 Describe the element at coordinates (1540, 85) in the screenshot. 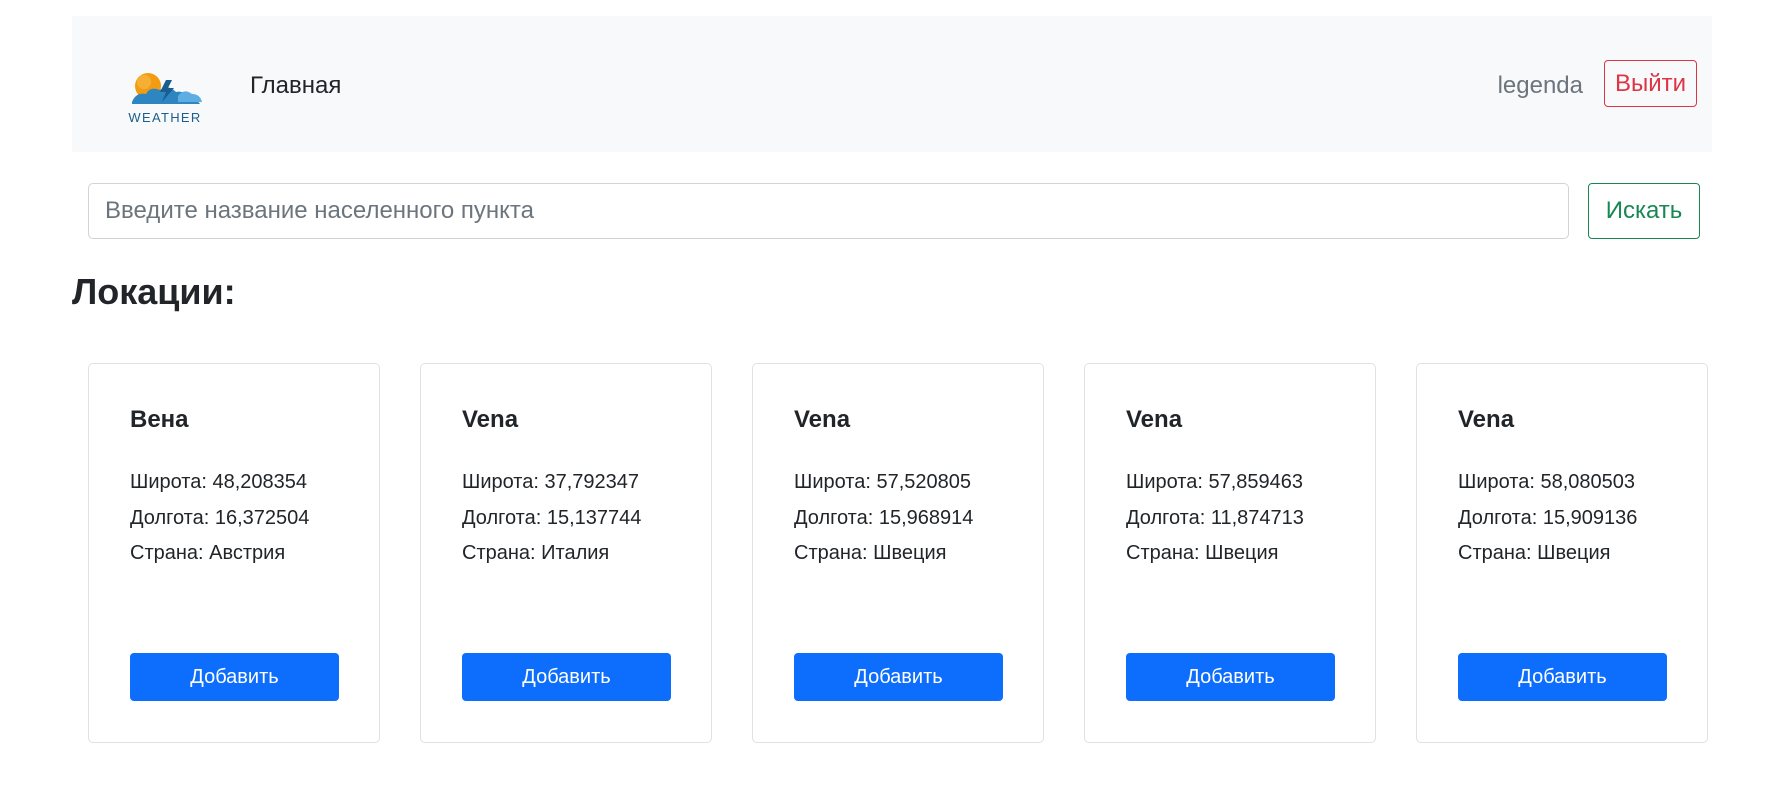

I see `username-label: legenda` at that location.